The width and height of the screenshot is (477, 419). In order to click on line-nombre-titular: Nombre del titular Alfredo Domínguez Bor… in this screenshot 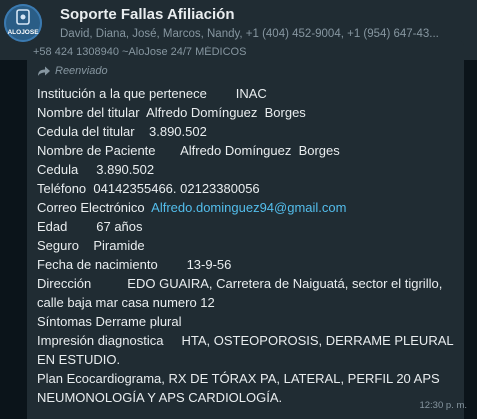, I will do `click(171, 112)`.